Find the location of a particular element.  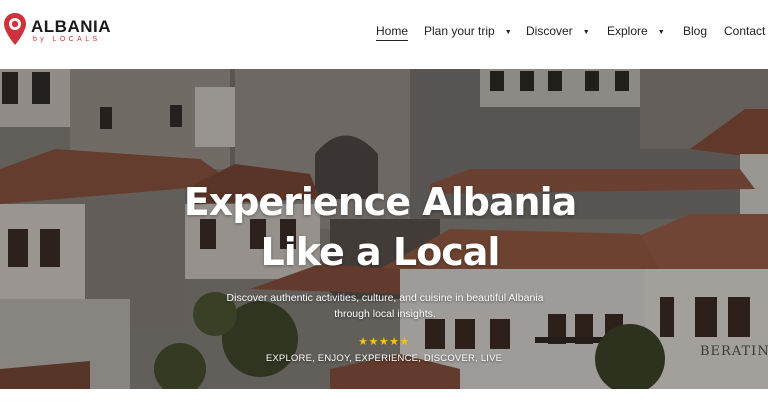

nav-blog: Blog is located at coordinates (695, 32).